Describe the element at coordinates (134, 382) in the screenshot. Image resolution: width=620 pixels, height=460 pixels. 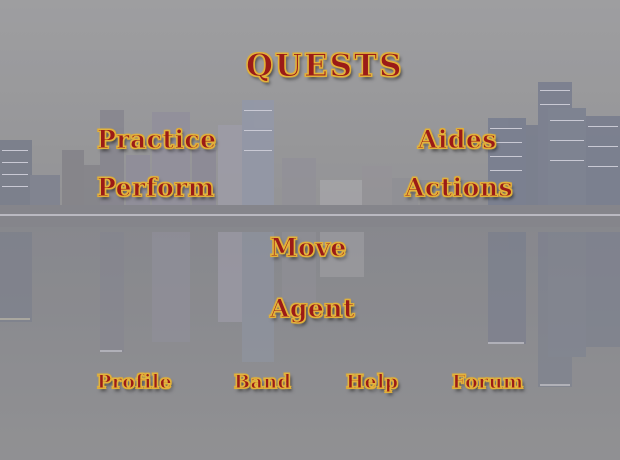
I see `profile-link: Profile` at that location.